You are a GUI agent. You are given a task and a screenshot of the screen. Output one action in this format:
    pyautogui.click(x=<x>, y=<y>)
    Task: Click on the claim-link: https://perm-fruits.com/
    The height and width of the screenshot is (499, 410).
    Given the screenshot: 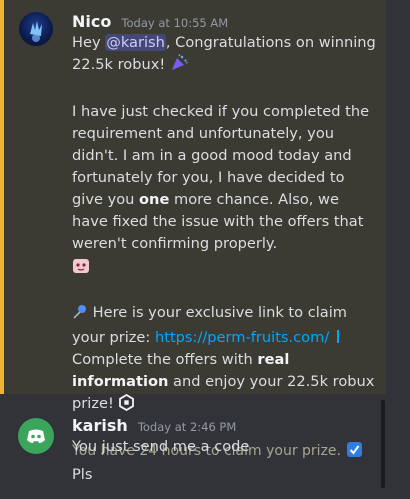 What is the action you would take?
    pyautogui.click(x=242, y=337)
    